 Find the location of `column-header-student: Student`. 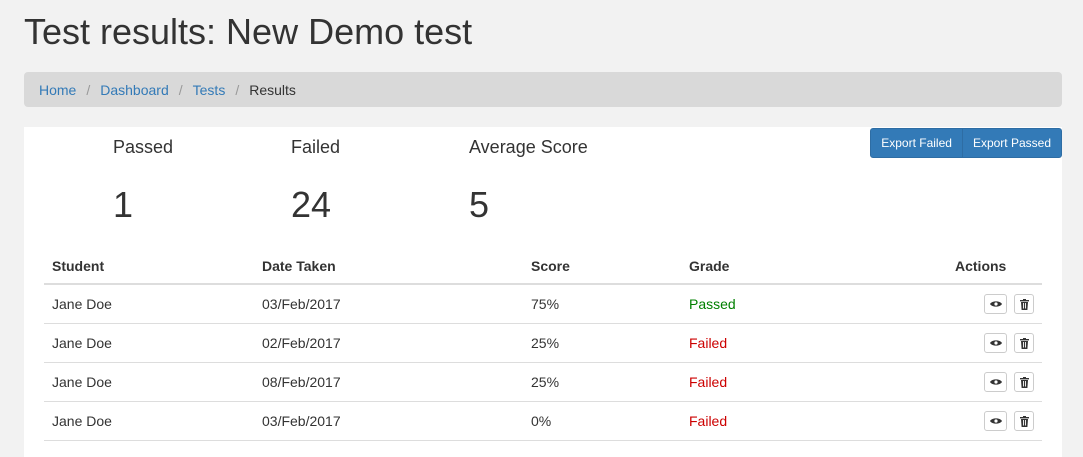

column-header-student: Student is located at coordinates (149, 267).